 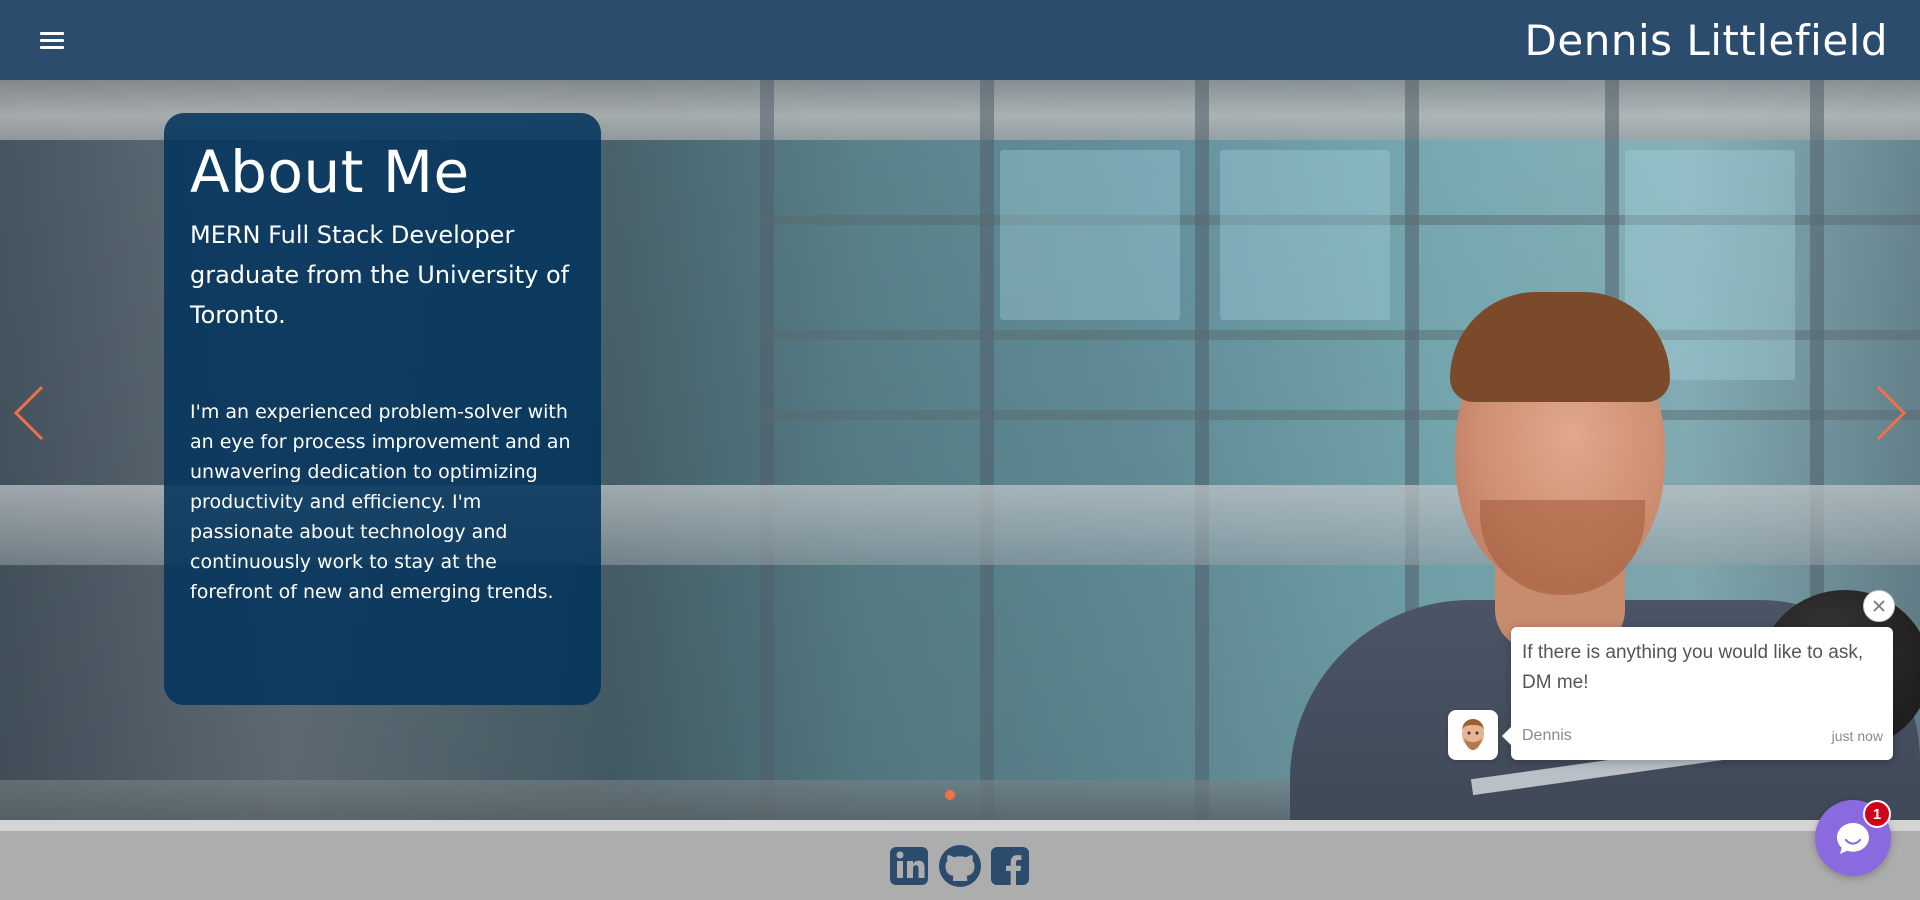 I want to click on chat-timestamp: just now, so click(x=1857, y=736).